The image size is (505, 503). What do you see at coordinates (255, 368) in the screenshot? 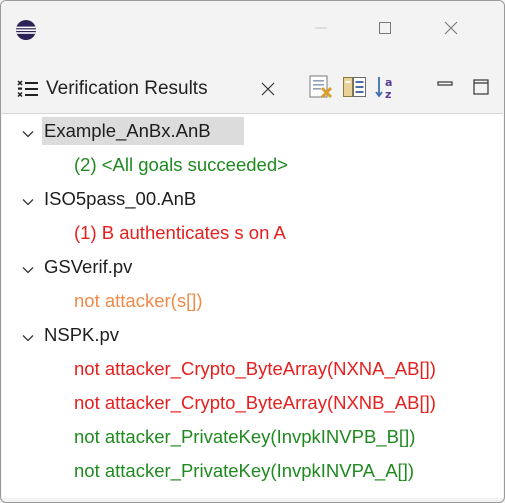
I see `tree-leaf-label: not attacker_Crypto_ByteArray(NXNA_AB[])` at bounding box center [255, 368].